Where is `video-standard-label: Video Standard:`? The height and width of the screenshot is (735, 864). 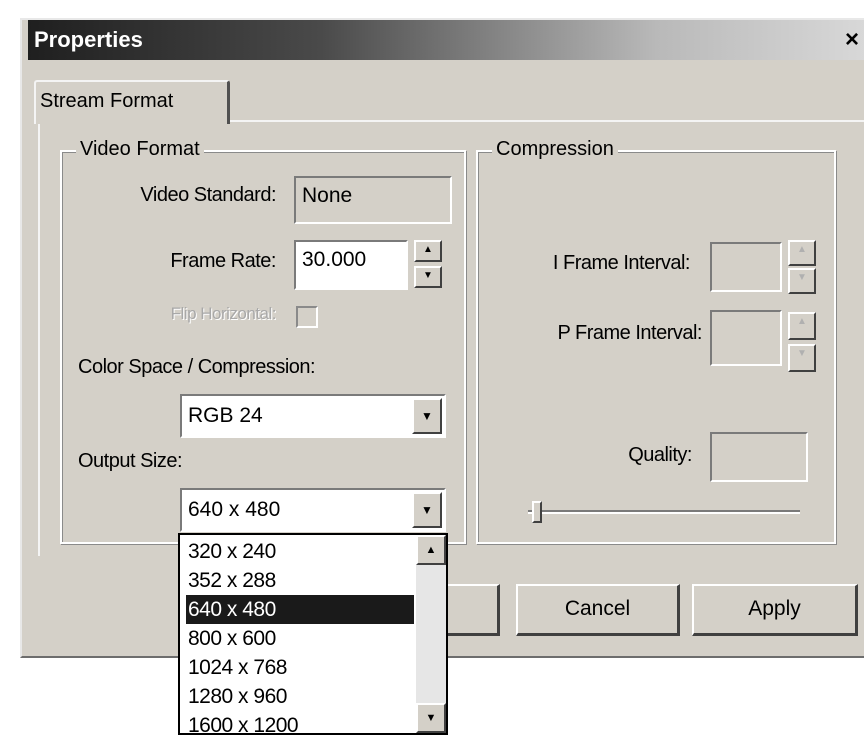
video-standard-label: Video Standard: is located at coordinates (208, 195).